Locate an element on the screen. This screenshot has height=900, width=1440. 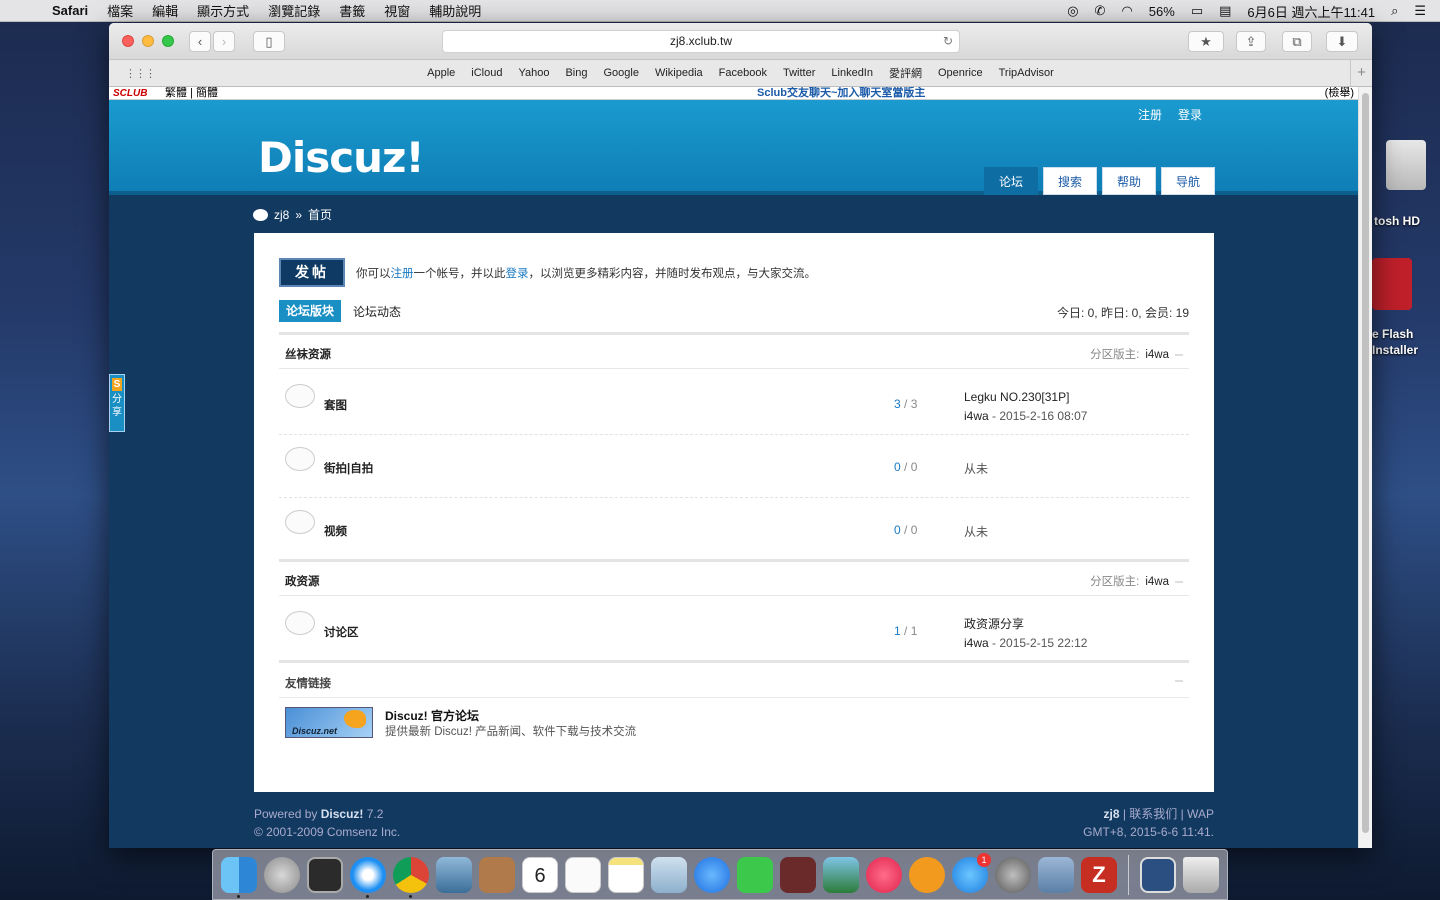
finder-icon is located at coordinates (239, 877).